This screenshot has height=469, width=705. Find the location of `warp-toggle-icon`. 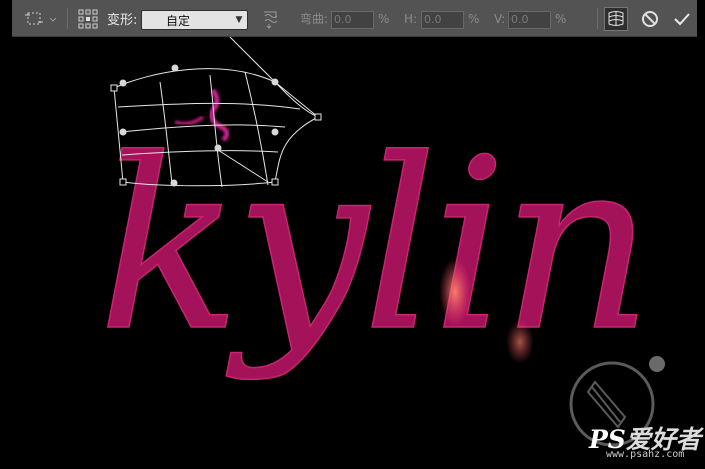

warp-toggle-icon is located at coordinates (616, 18).